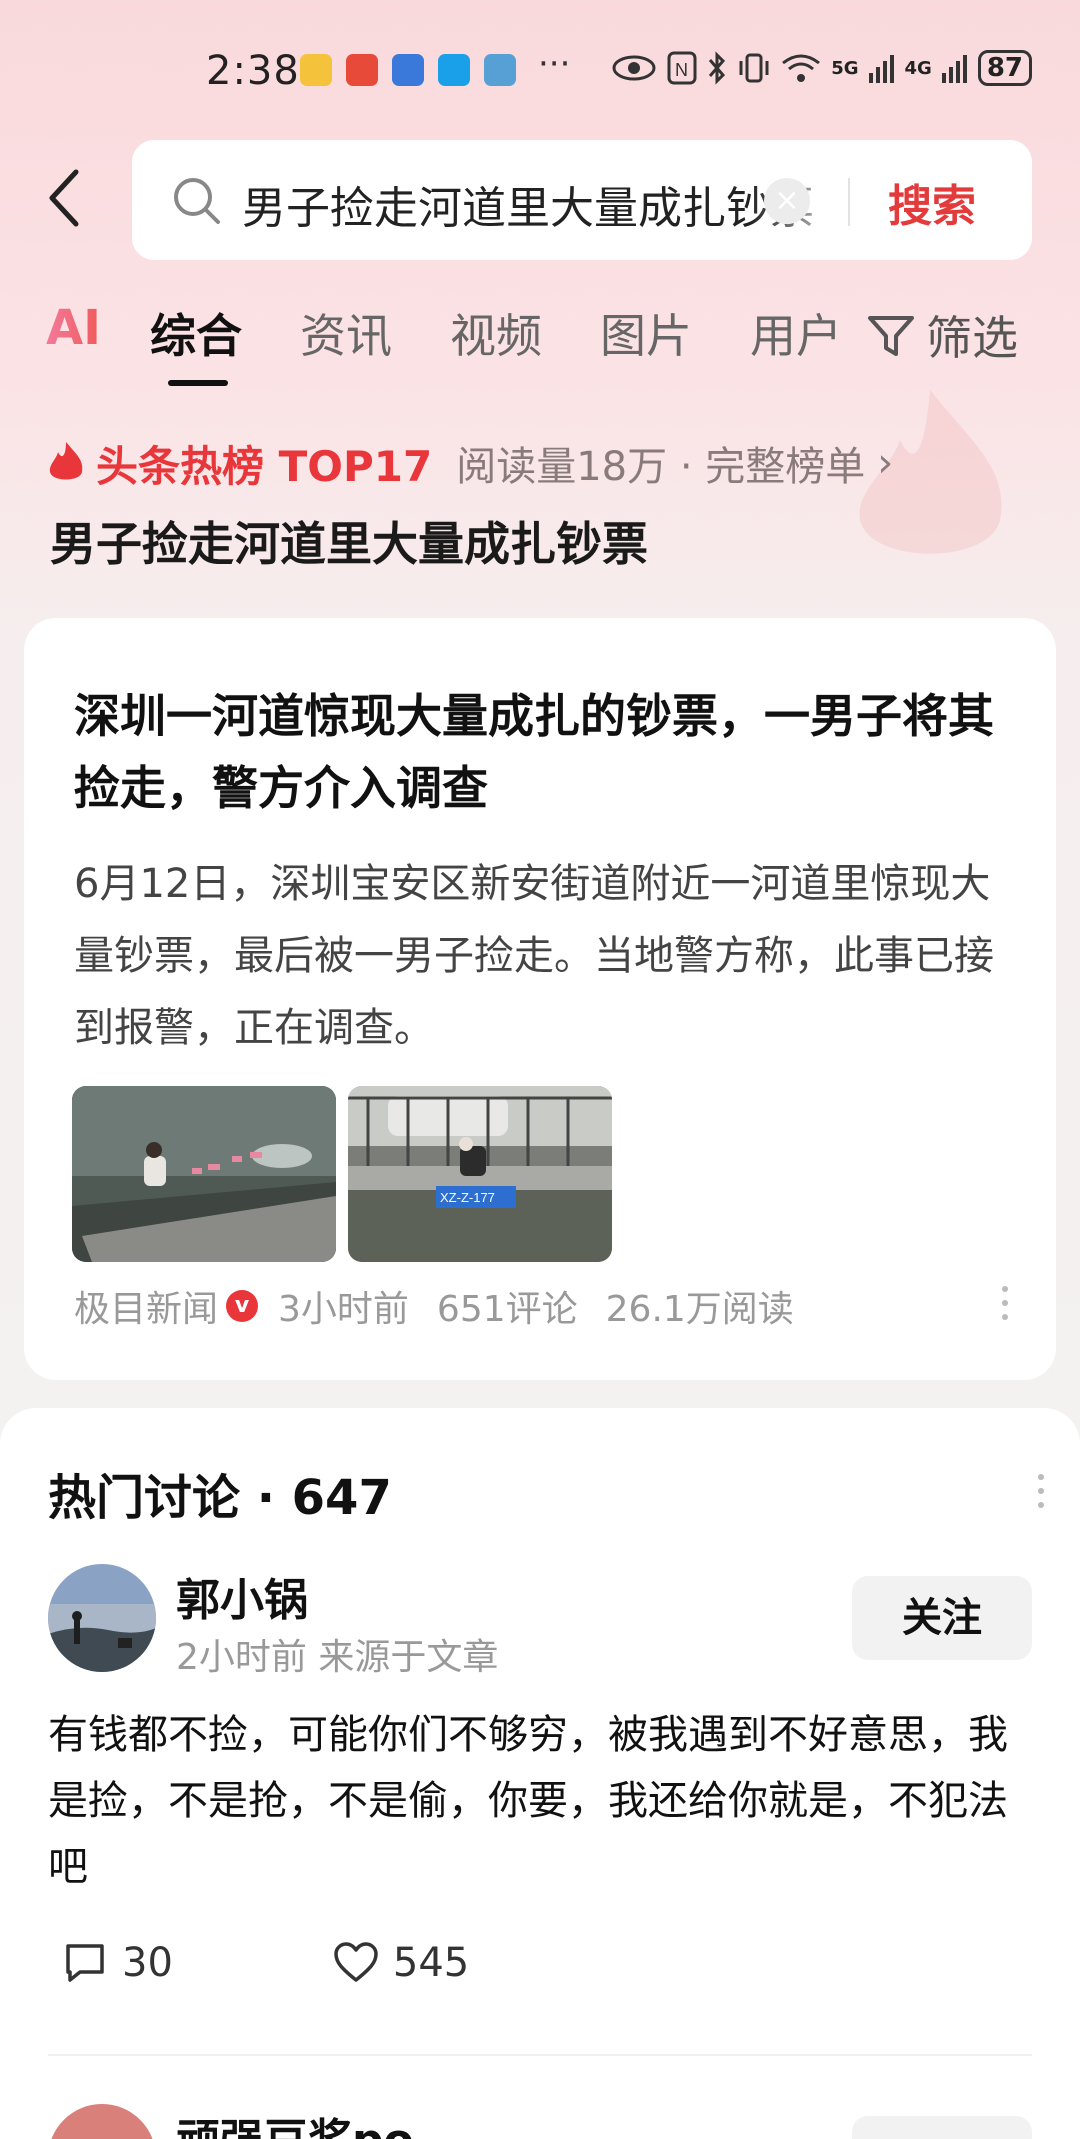 The height and width of the screenshot is (2139, 1080). I want to click on bluetooth-icon, so click(717, 68).